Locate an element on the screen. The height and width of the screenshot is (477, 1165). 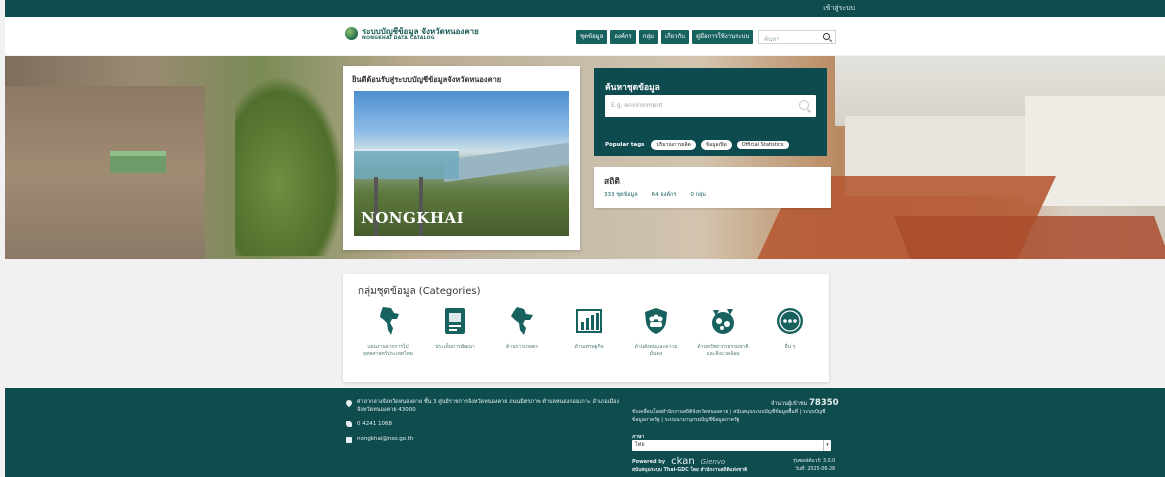
login-link: เข้าสู่ระบบ is located at coordinates (839, 8).